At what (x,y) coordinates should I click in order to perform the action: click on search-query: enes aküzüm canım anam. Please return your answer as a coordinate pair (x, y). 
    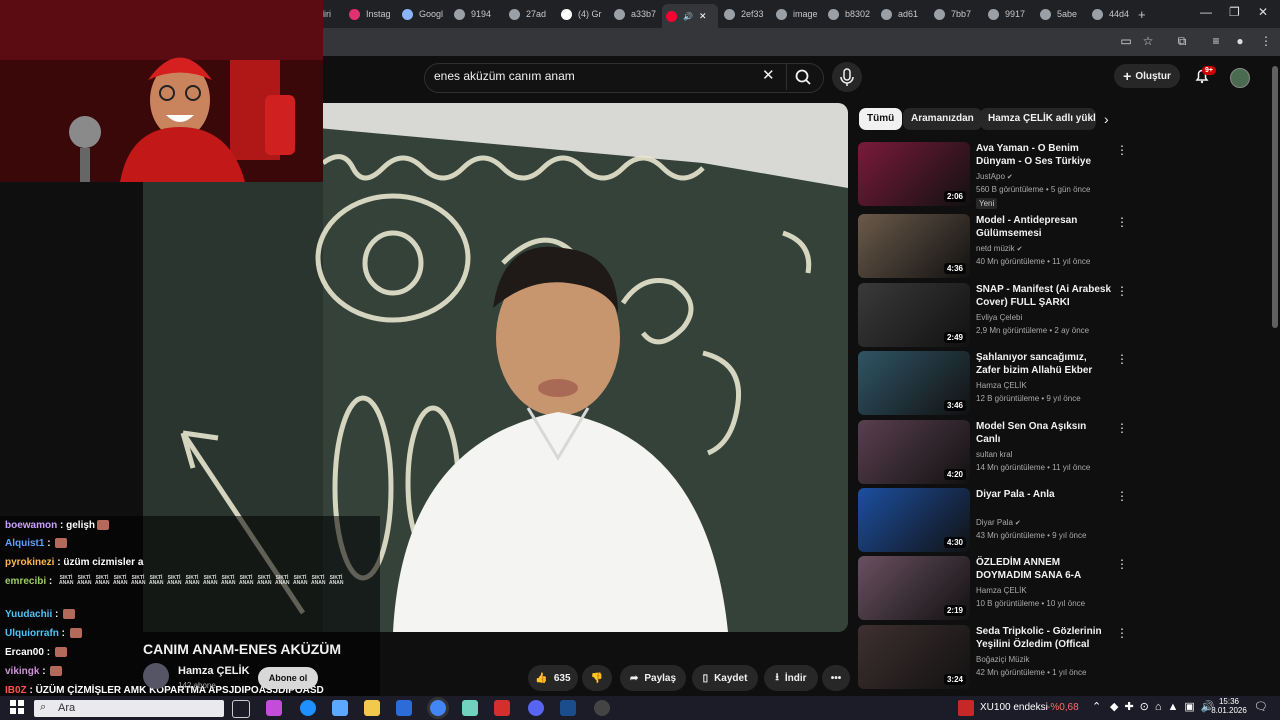
    Looking at the image, I should click on (504, 76).